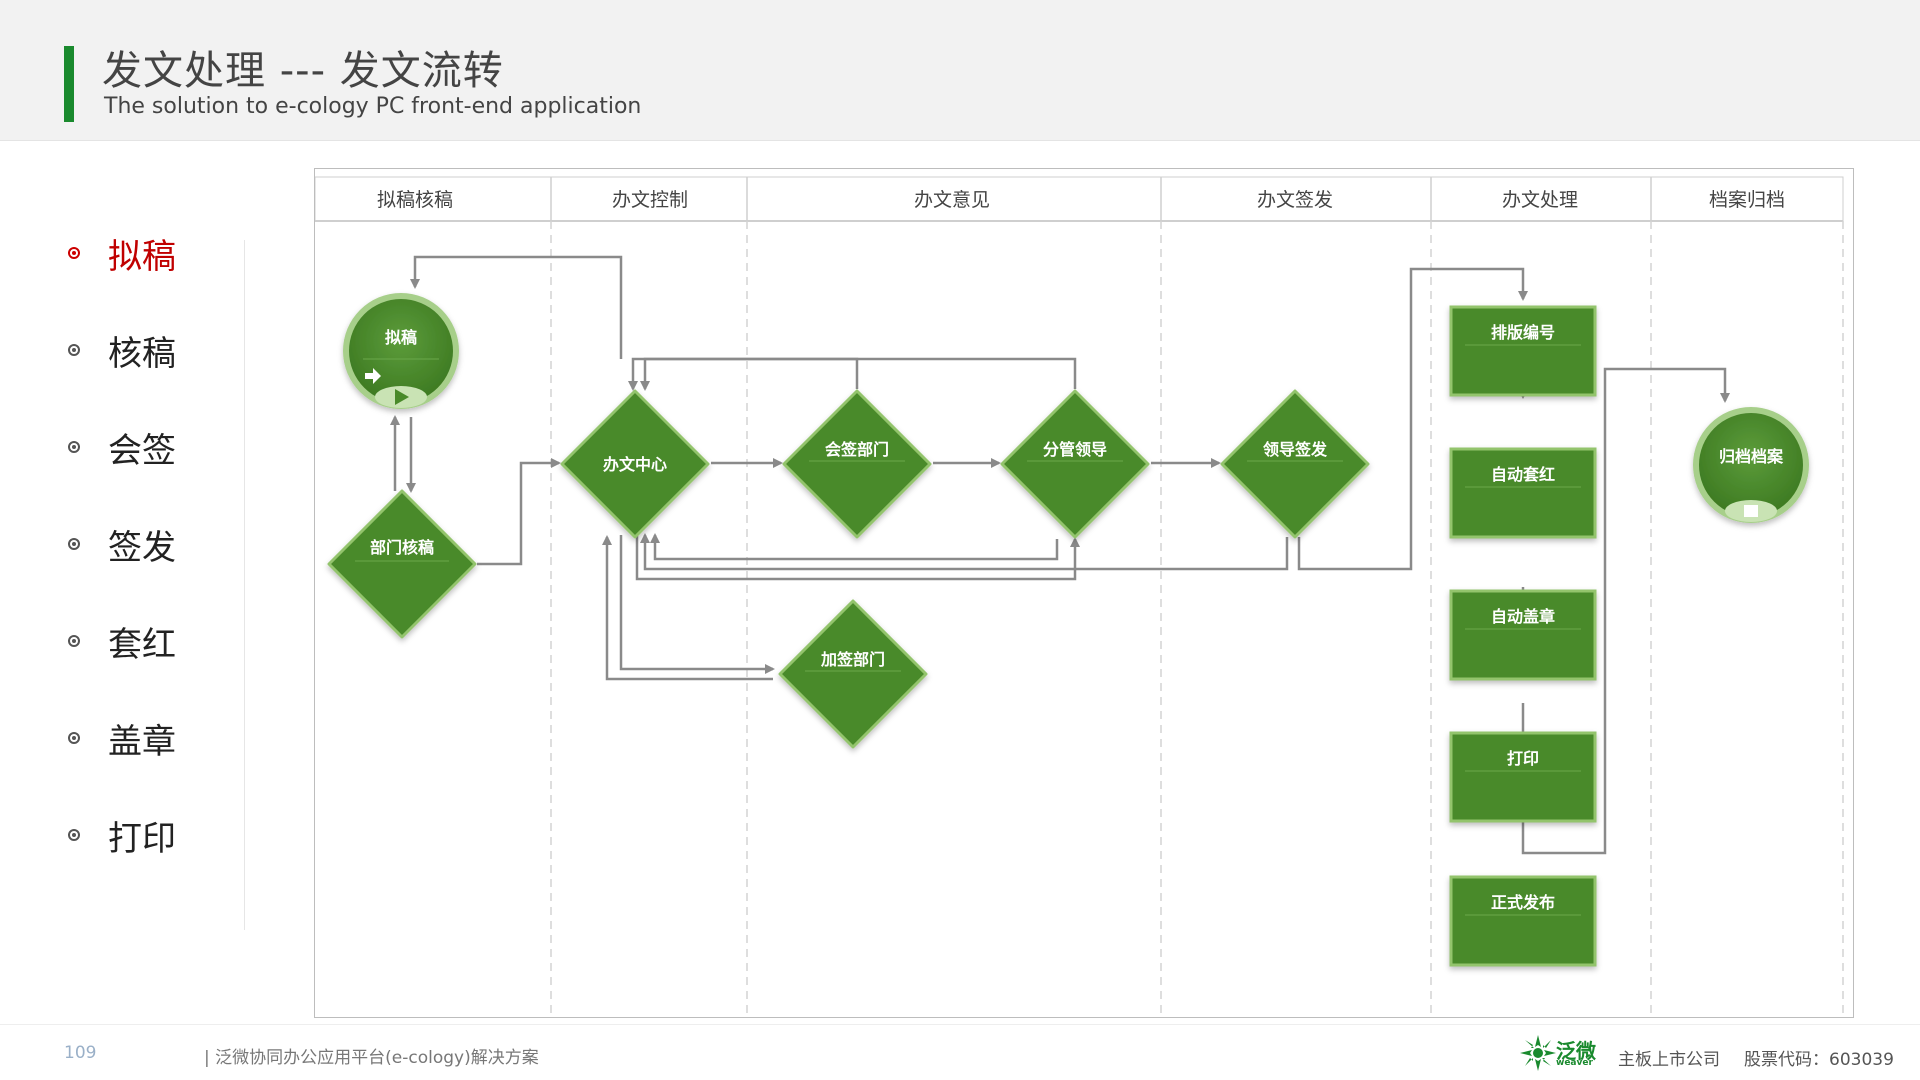  I want to click on nav-item-label: 盖章, so click(142, 741).